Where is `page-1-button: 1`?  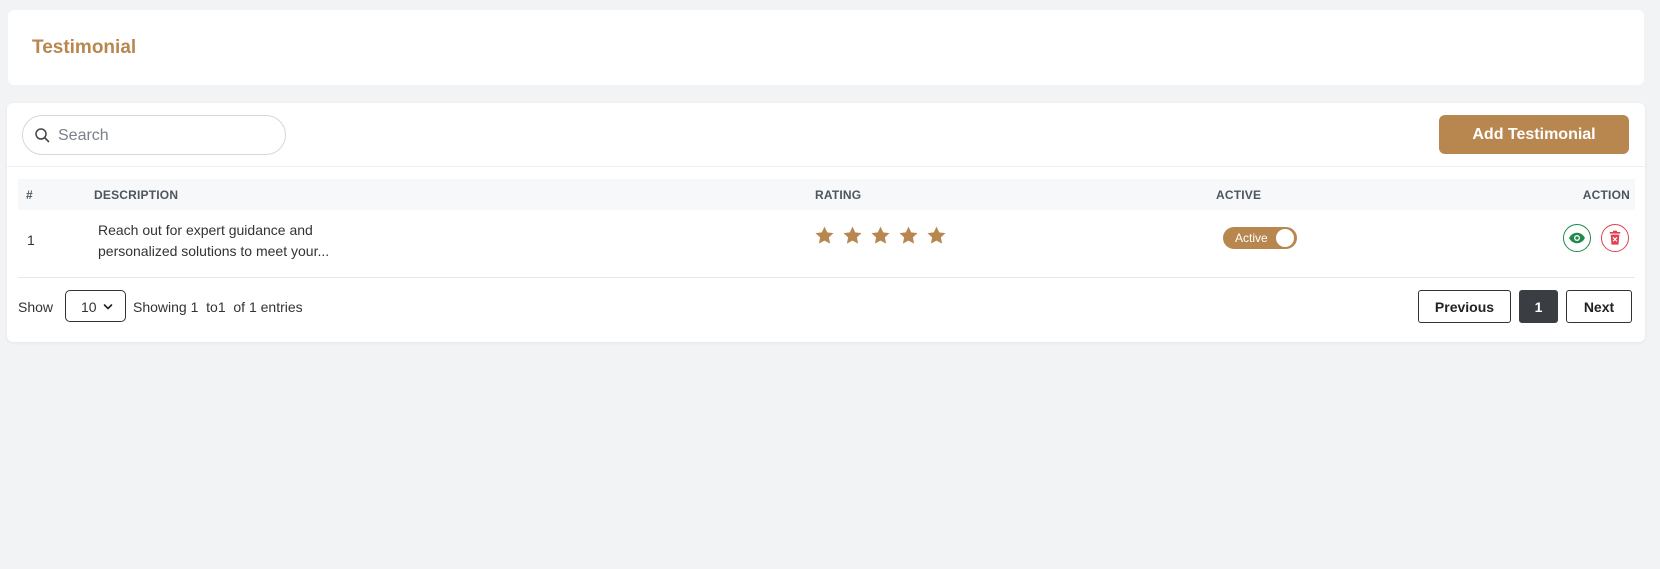 page-1-button: 1 is located at coordinates (1538, 306).